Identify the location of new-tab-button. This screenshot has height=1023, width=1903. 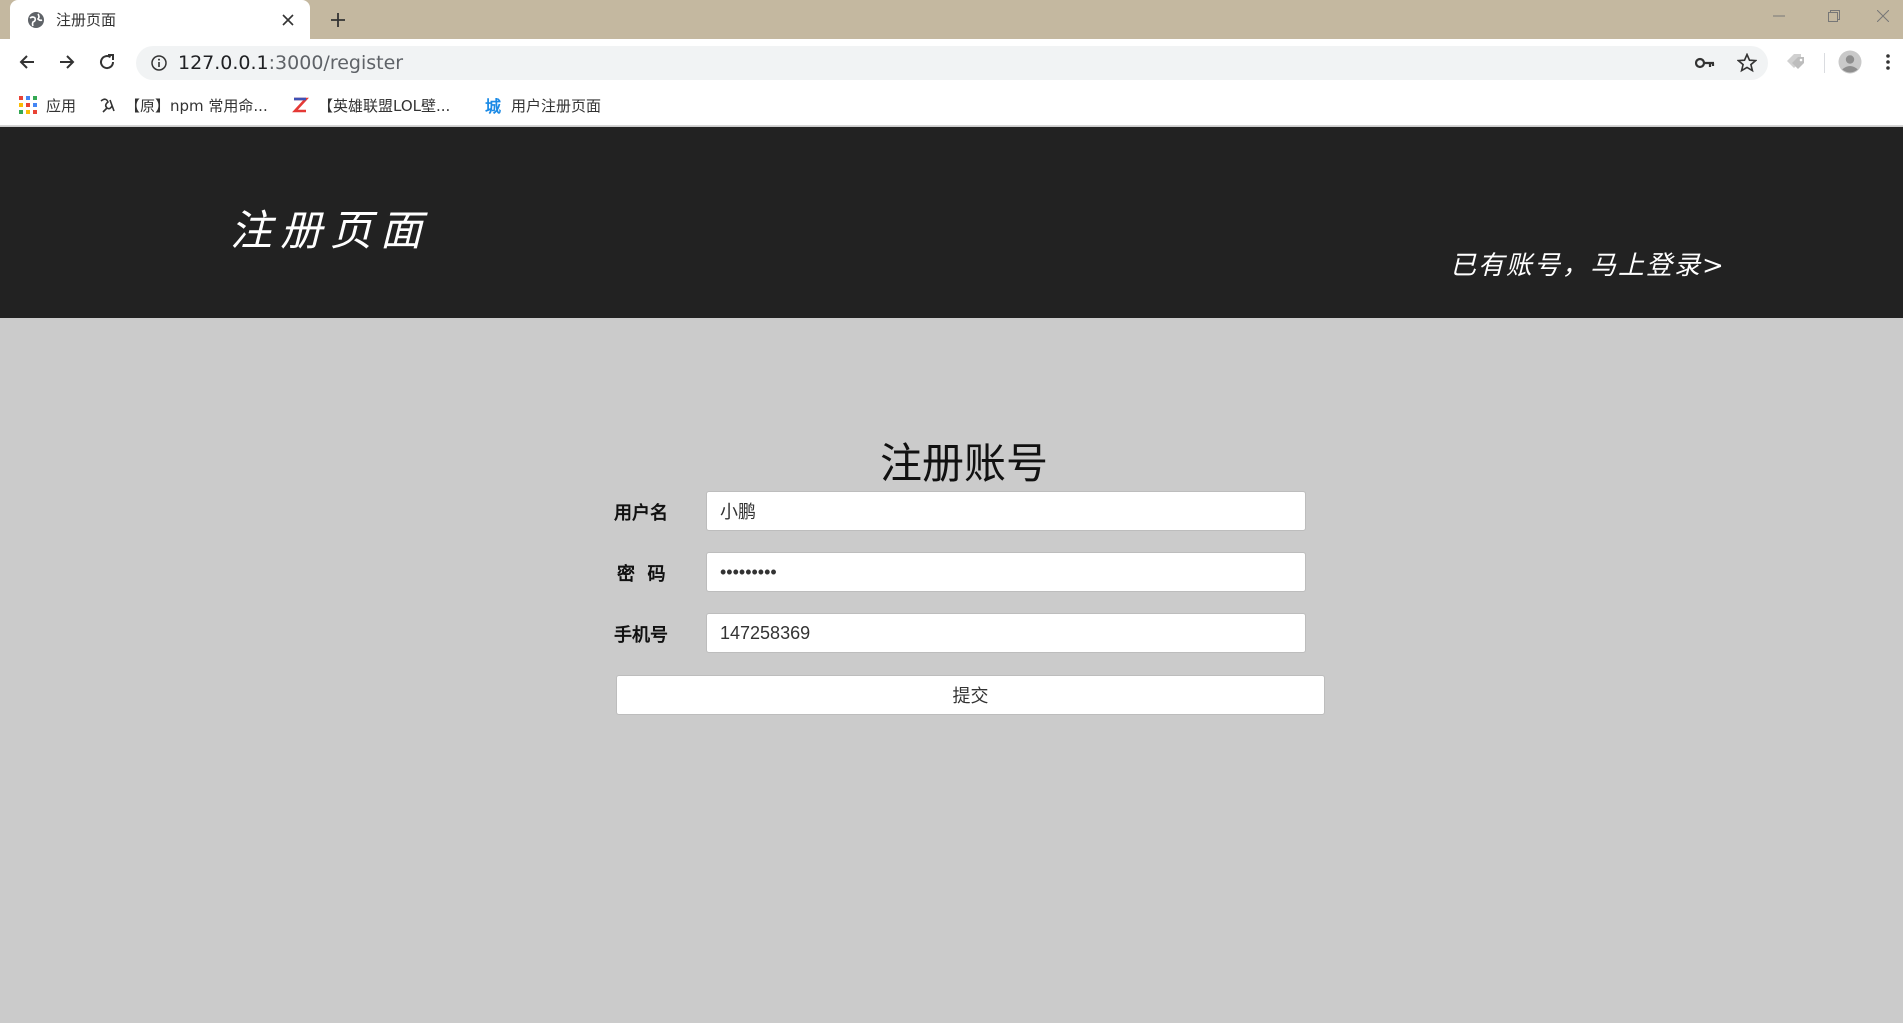
(338, 20).